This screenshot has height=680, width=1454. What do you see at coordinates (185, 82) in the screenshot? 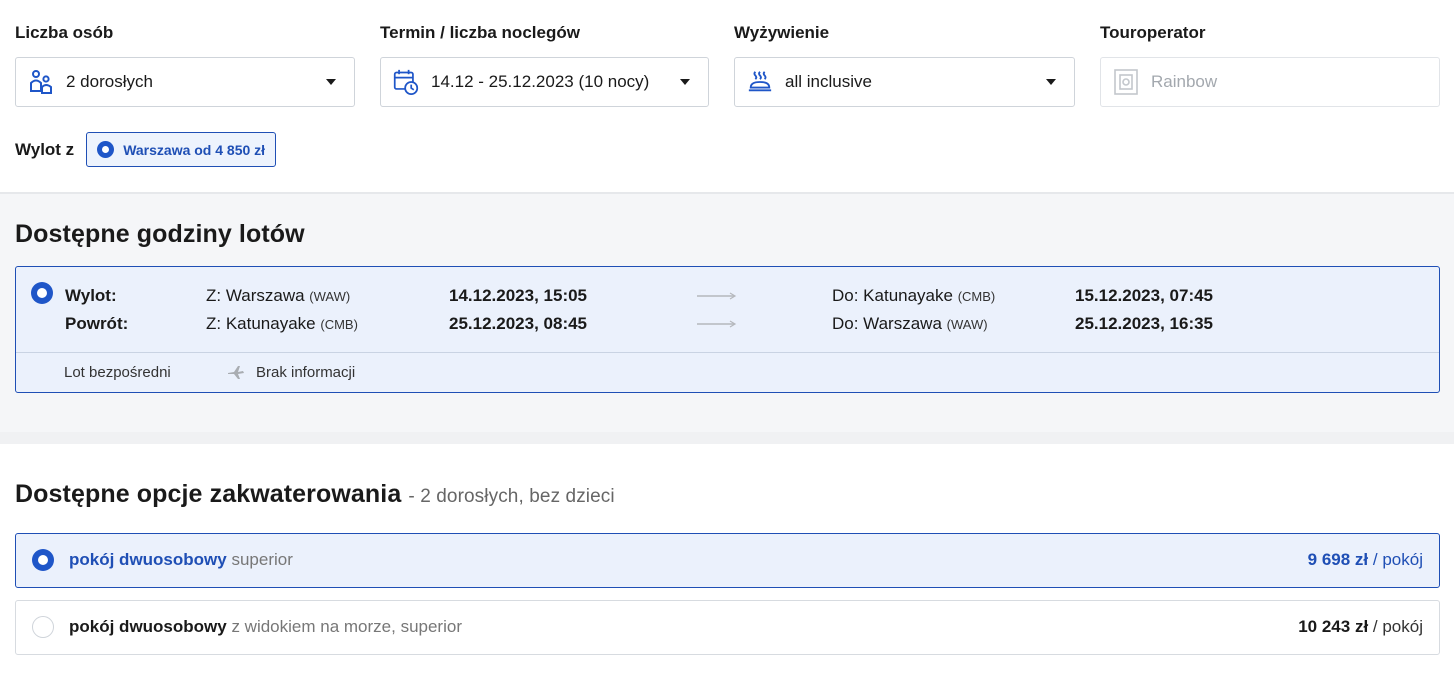
I see `persons-select: 2 dorosłych` at bounding box center [185, 82].